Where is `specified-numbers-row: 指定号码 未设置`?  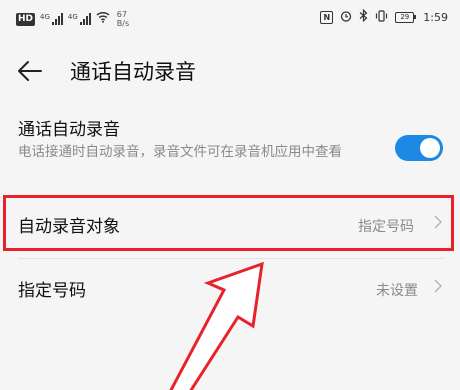 specified-numbers-row: 指定号码 未设置 is located at coordinates (230, 288).